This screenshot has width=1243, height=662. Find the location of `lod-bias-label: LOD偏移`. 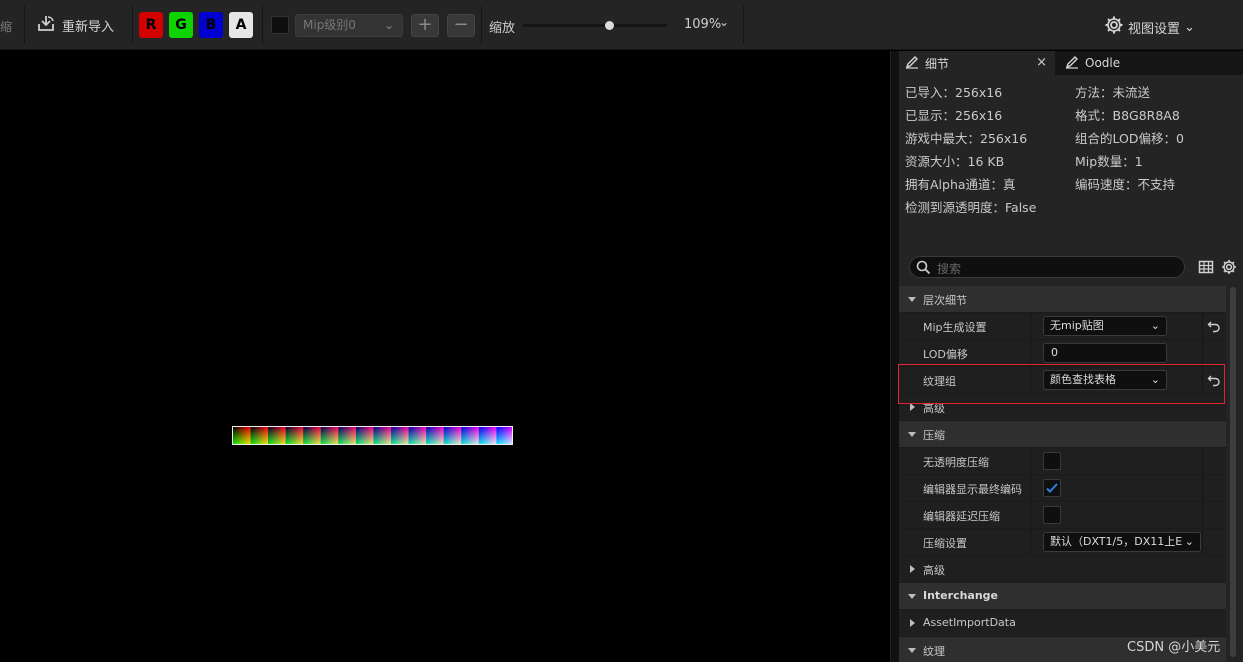

lod-bias-label: LOD偏移 is located at coordinates (945, 354).